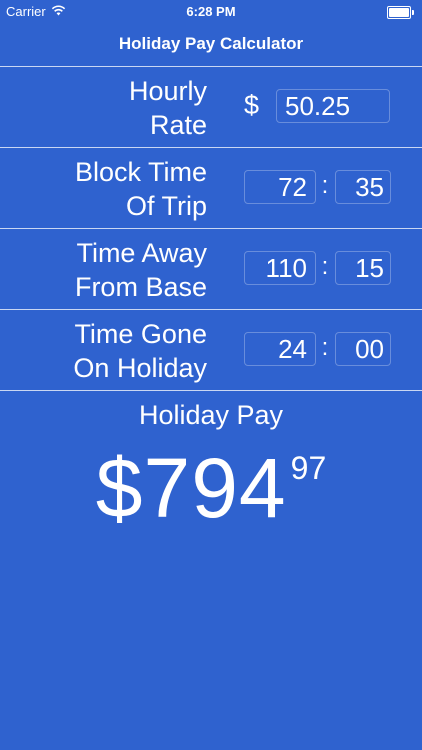  Describe the element at coordinates (140, 189) in the screenshot. I see `block-time-label: Block Time Of Trip` at that location.